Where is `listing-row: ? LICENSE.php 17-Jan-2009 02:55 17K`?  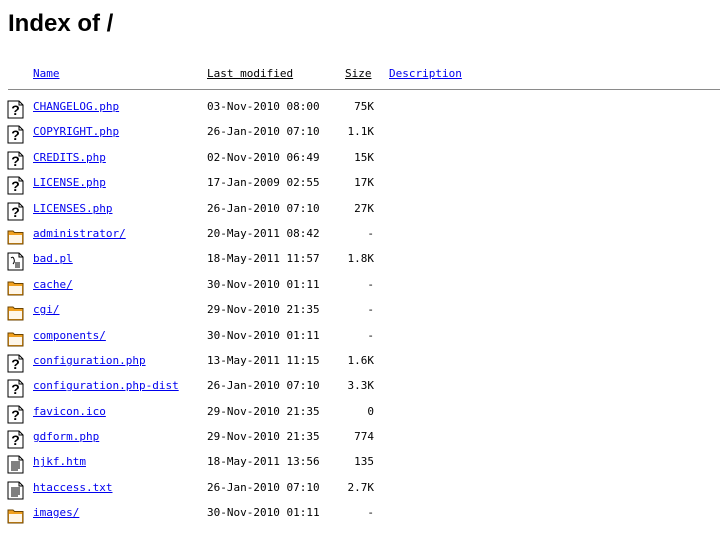 listing-row: ? LICENSE.php 17-Jan-2009 02:55 17K is located at coordinates (363, 184).